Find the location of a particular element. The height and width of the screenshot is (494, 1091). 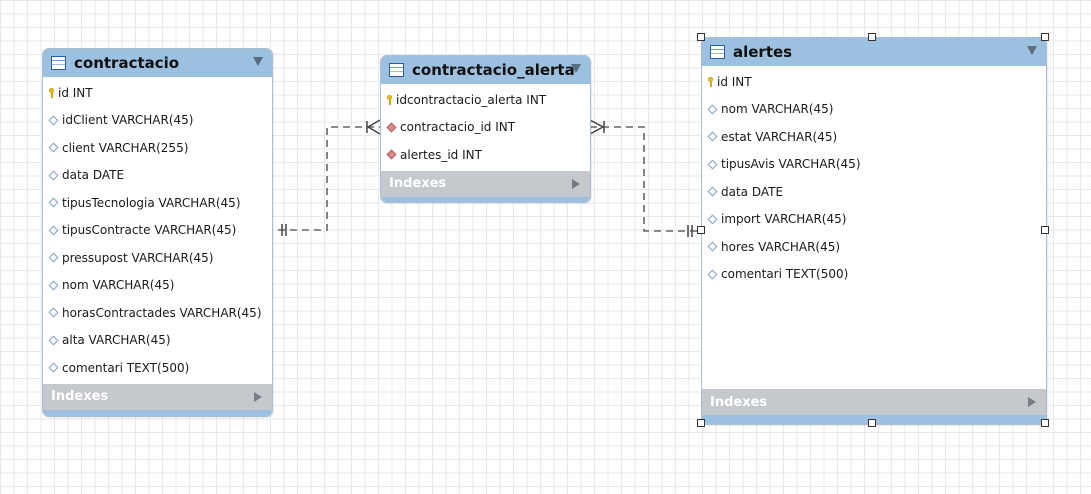

column-row: tipusTecnologia VARCHAR(45) is located at coordinates (157, 203).